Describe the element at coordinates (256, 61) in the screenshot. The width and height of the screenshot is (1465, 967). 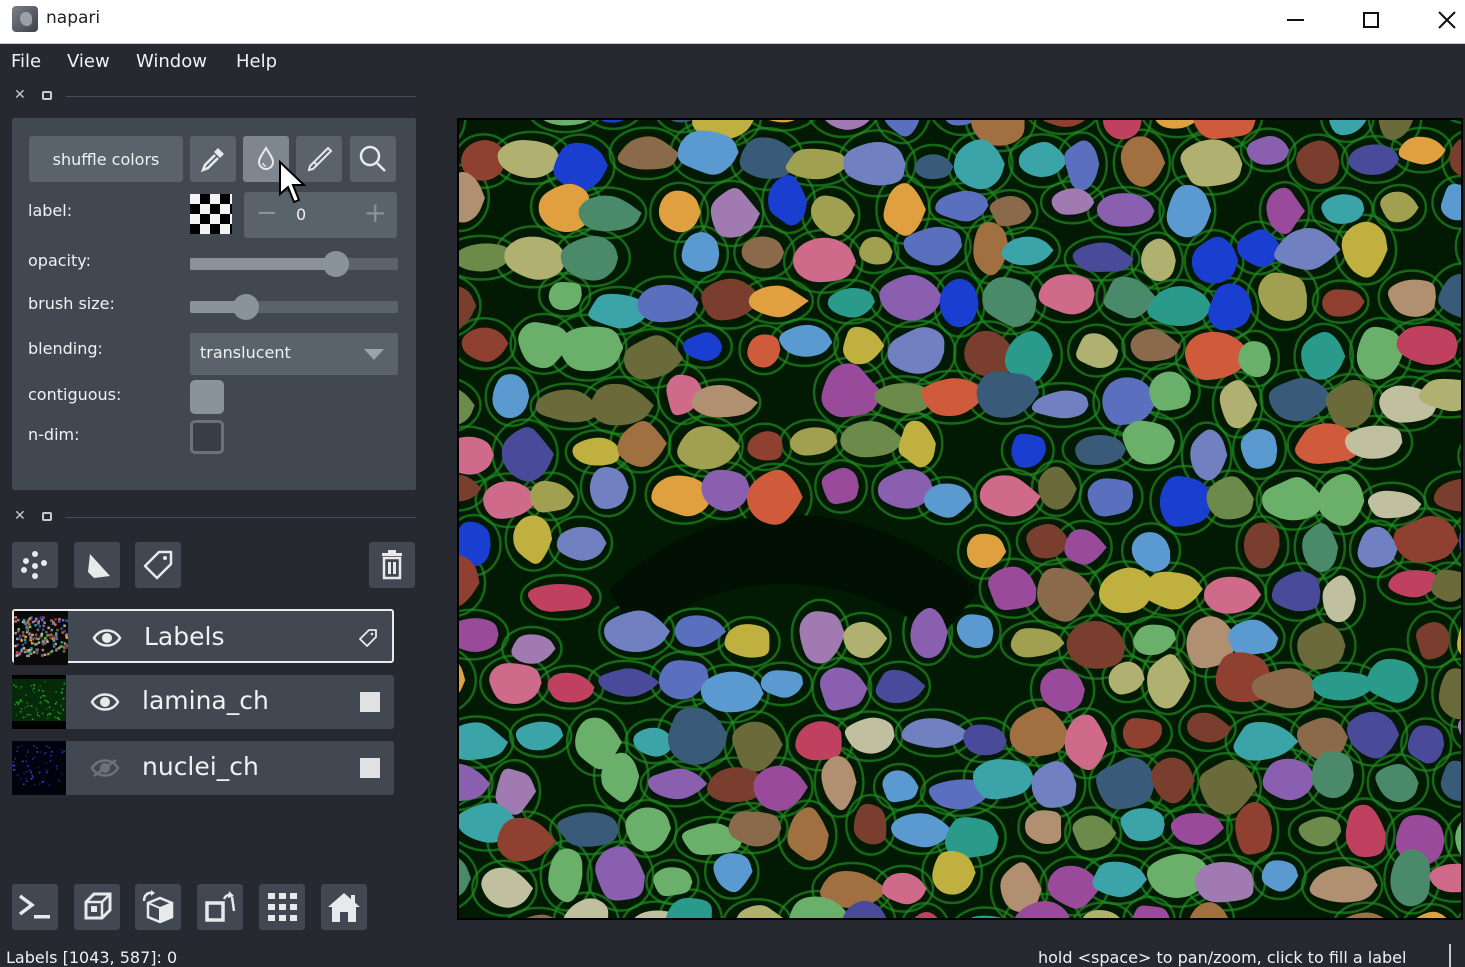
I see `menu-help: Help` at that location.